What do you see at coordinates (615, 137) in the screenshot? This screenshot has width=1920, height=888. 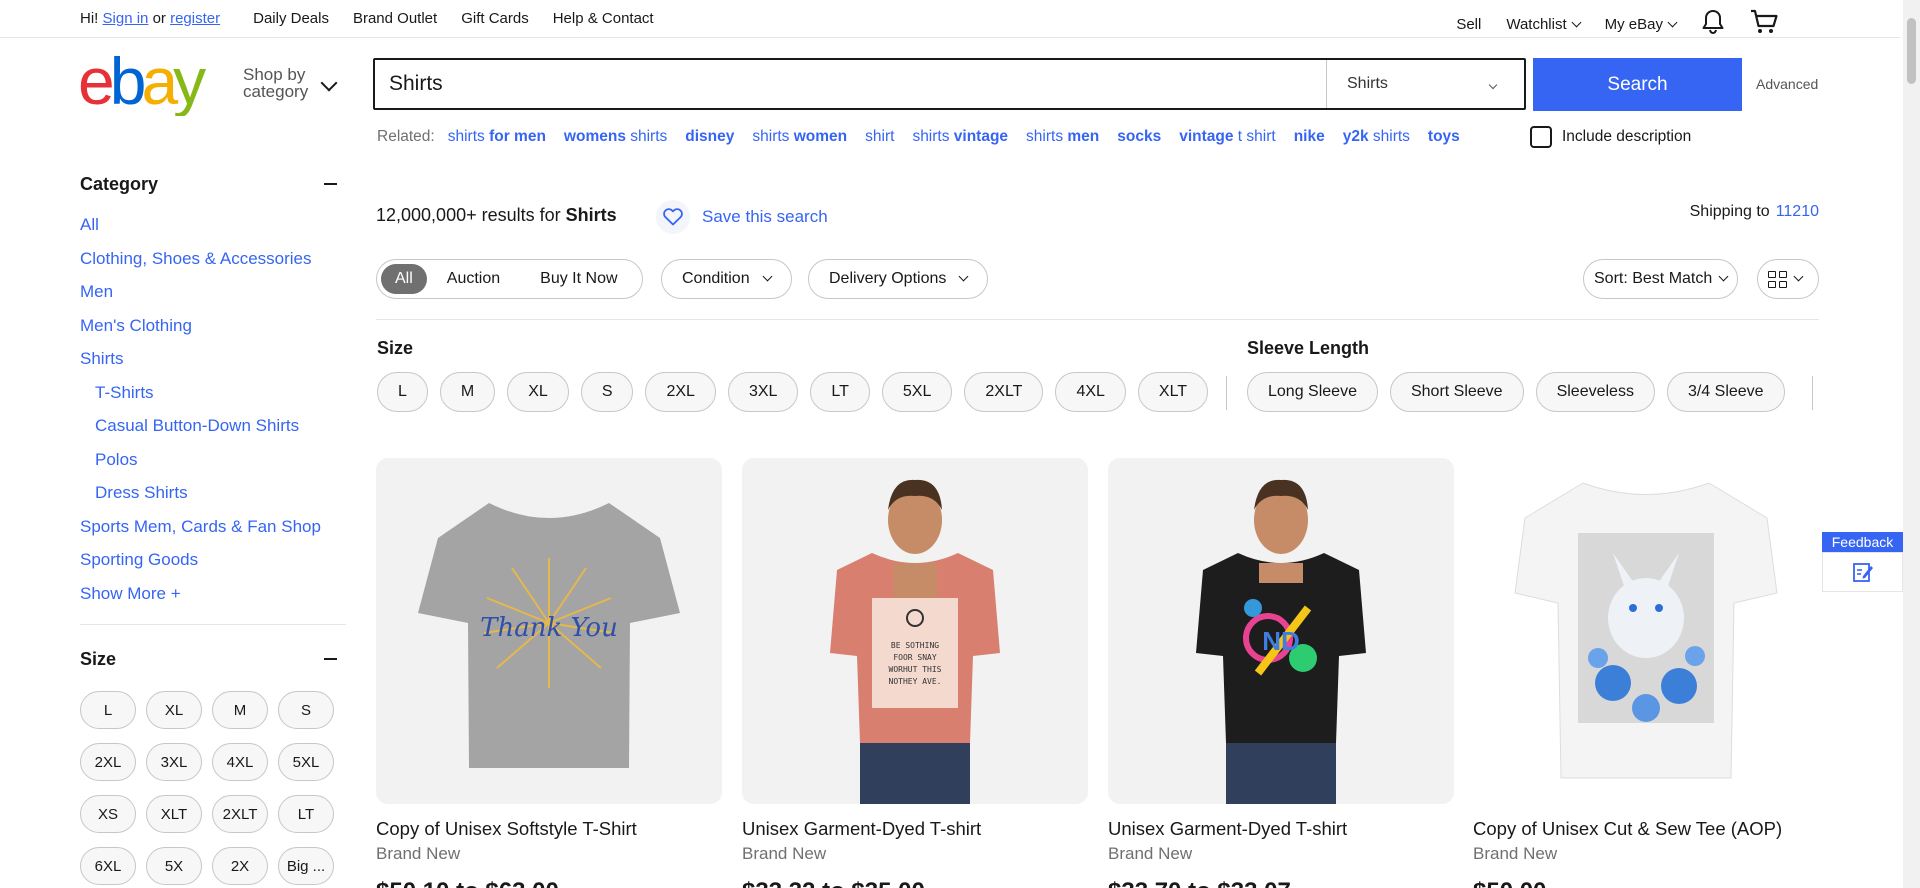 I see `related-link: womens shirts` at bounding box center [615, 137].